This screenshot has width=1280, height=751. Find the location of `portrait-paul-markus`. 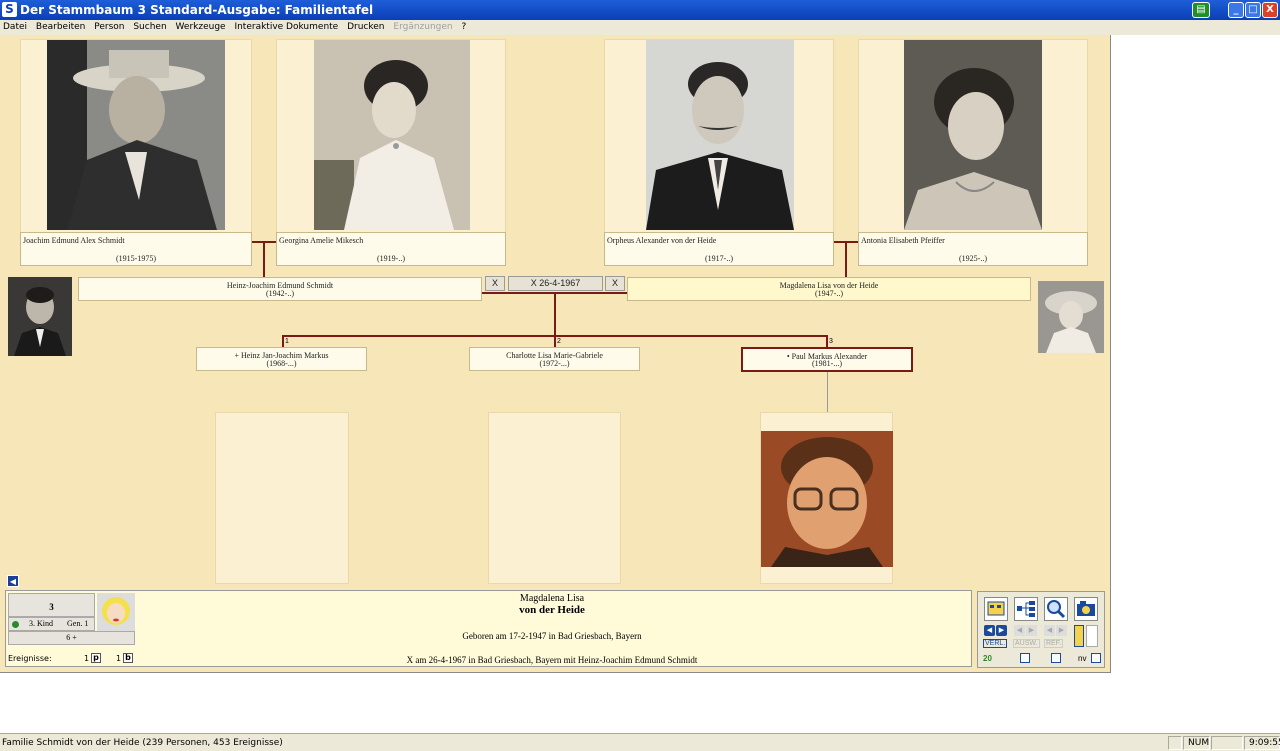

portrait-paul-markus is located at coordinates (827, 499).